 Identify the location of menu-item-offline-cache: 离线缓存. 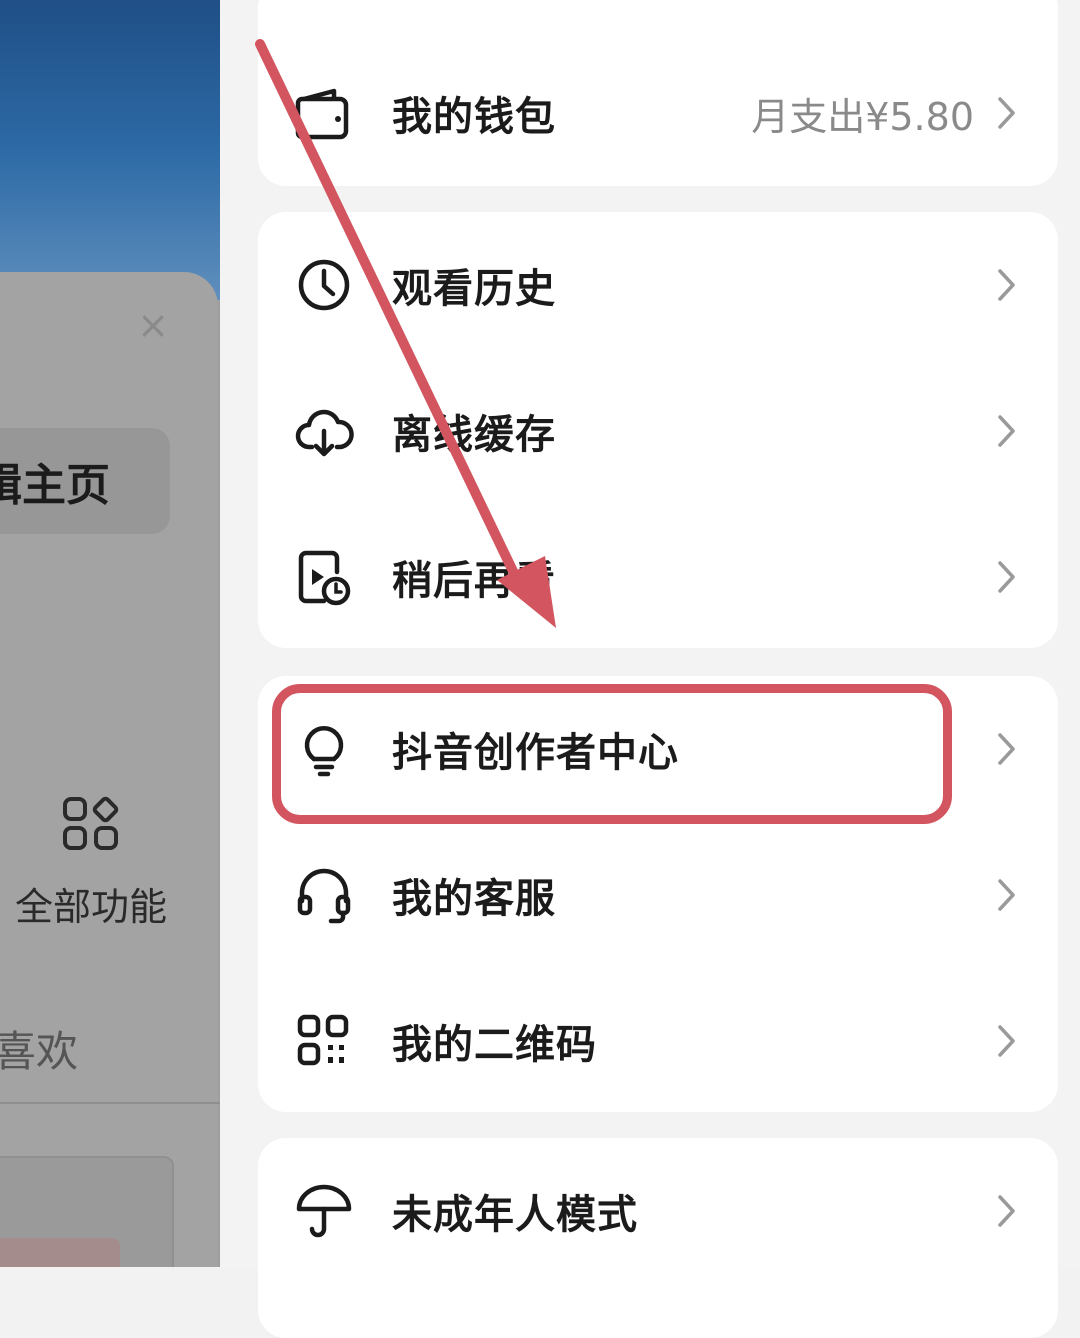
(658, 431).